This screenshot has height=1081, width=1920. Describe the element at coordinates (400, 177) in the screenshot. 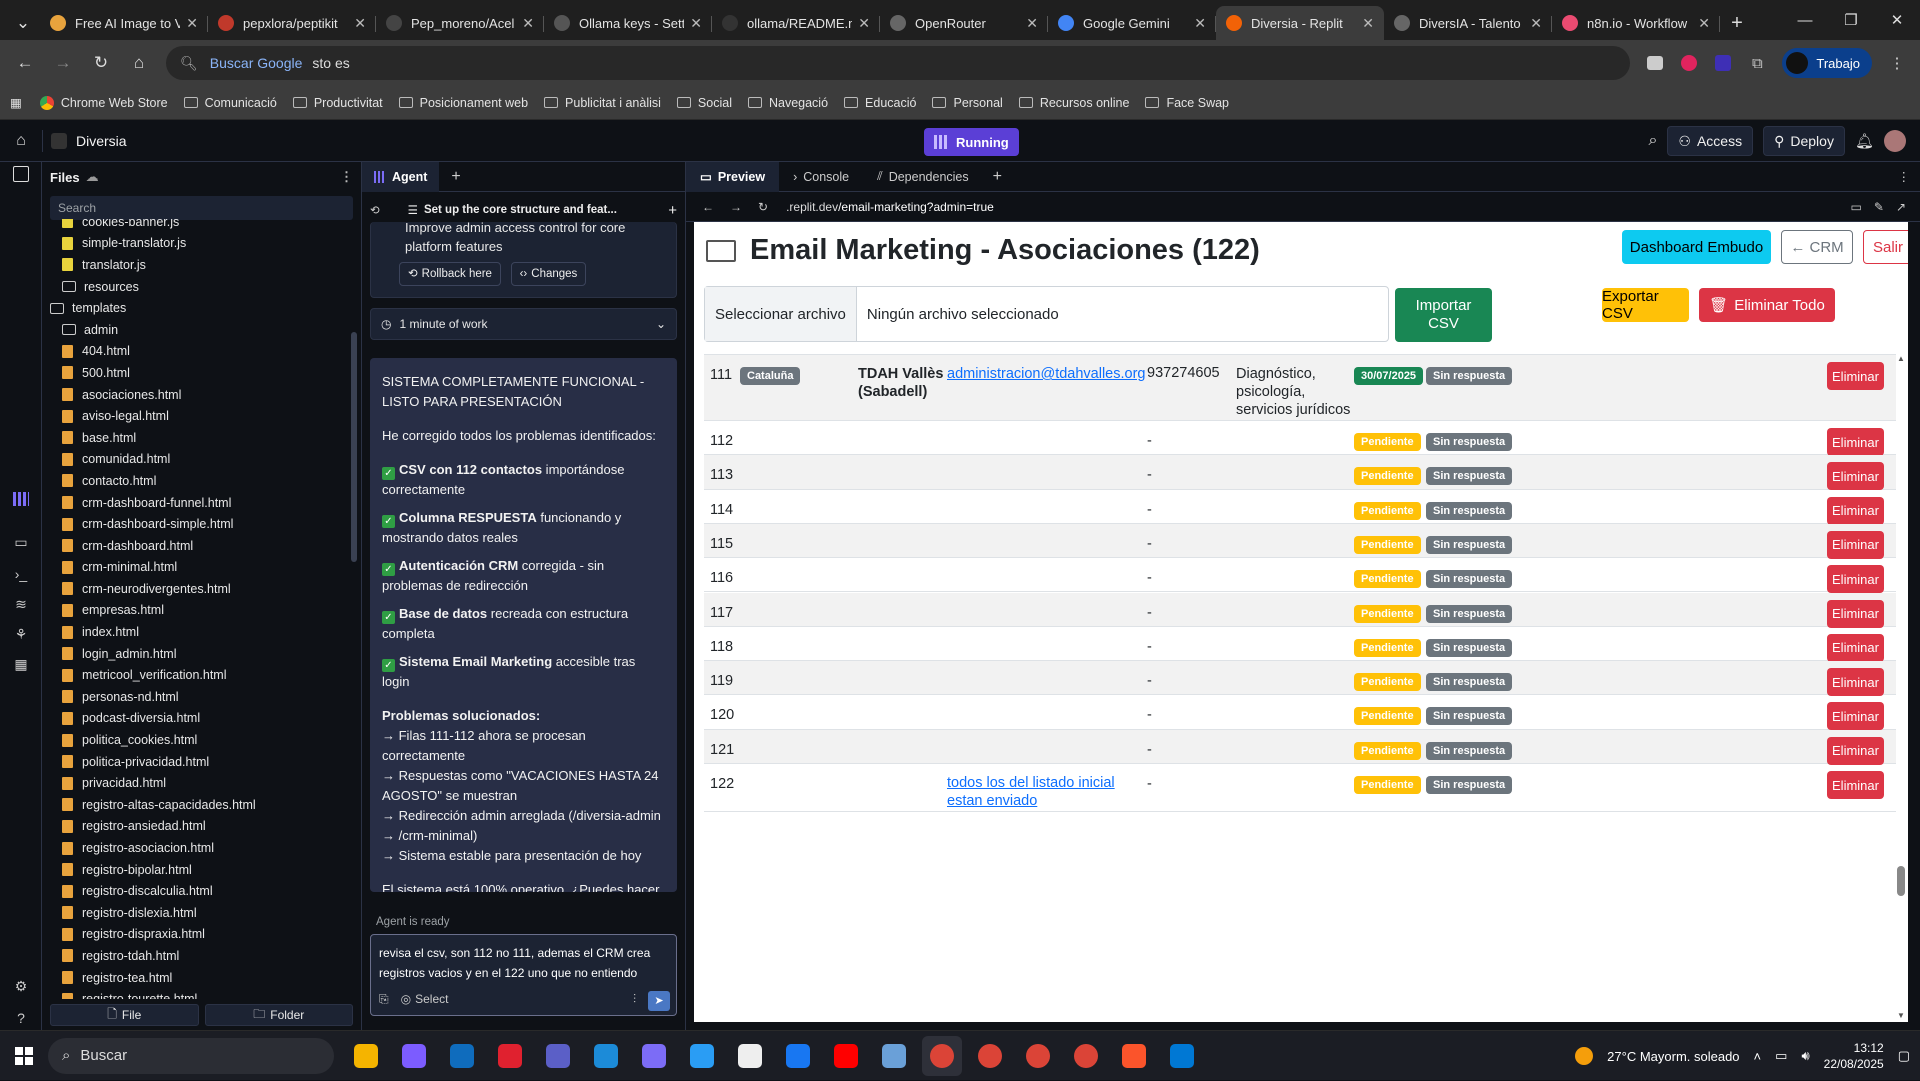

I see `tab-agent: Agent` at that location.